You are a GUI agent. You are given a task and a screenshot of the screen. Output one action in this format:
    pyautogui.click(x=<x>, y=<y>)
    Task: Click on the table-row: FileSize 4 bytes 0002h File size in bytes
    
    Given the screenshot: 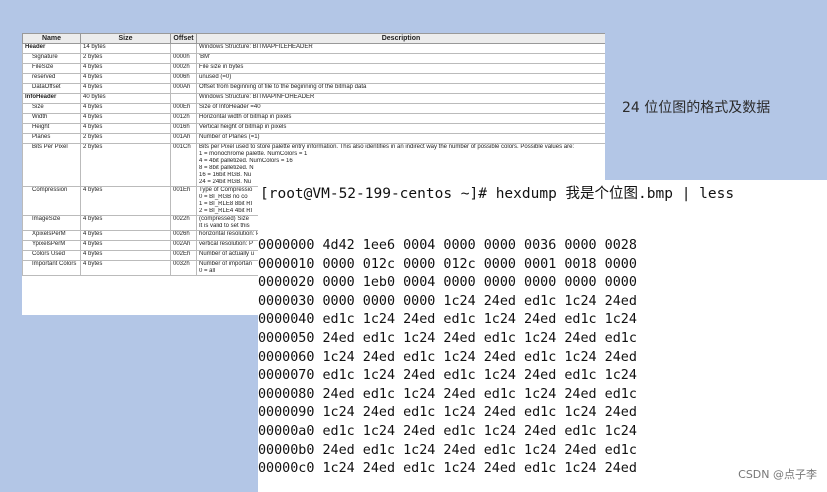 What is the action you would take?
    pyautogui.click(x=313, y=68)
    